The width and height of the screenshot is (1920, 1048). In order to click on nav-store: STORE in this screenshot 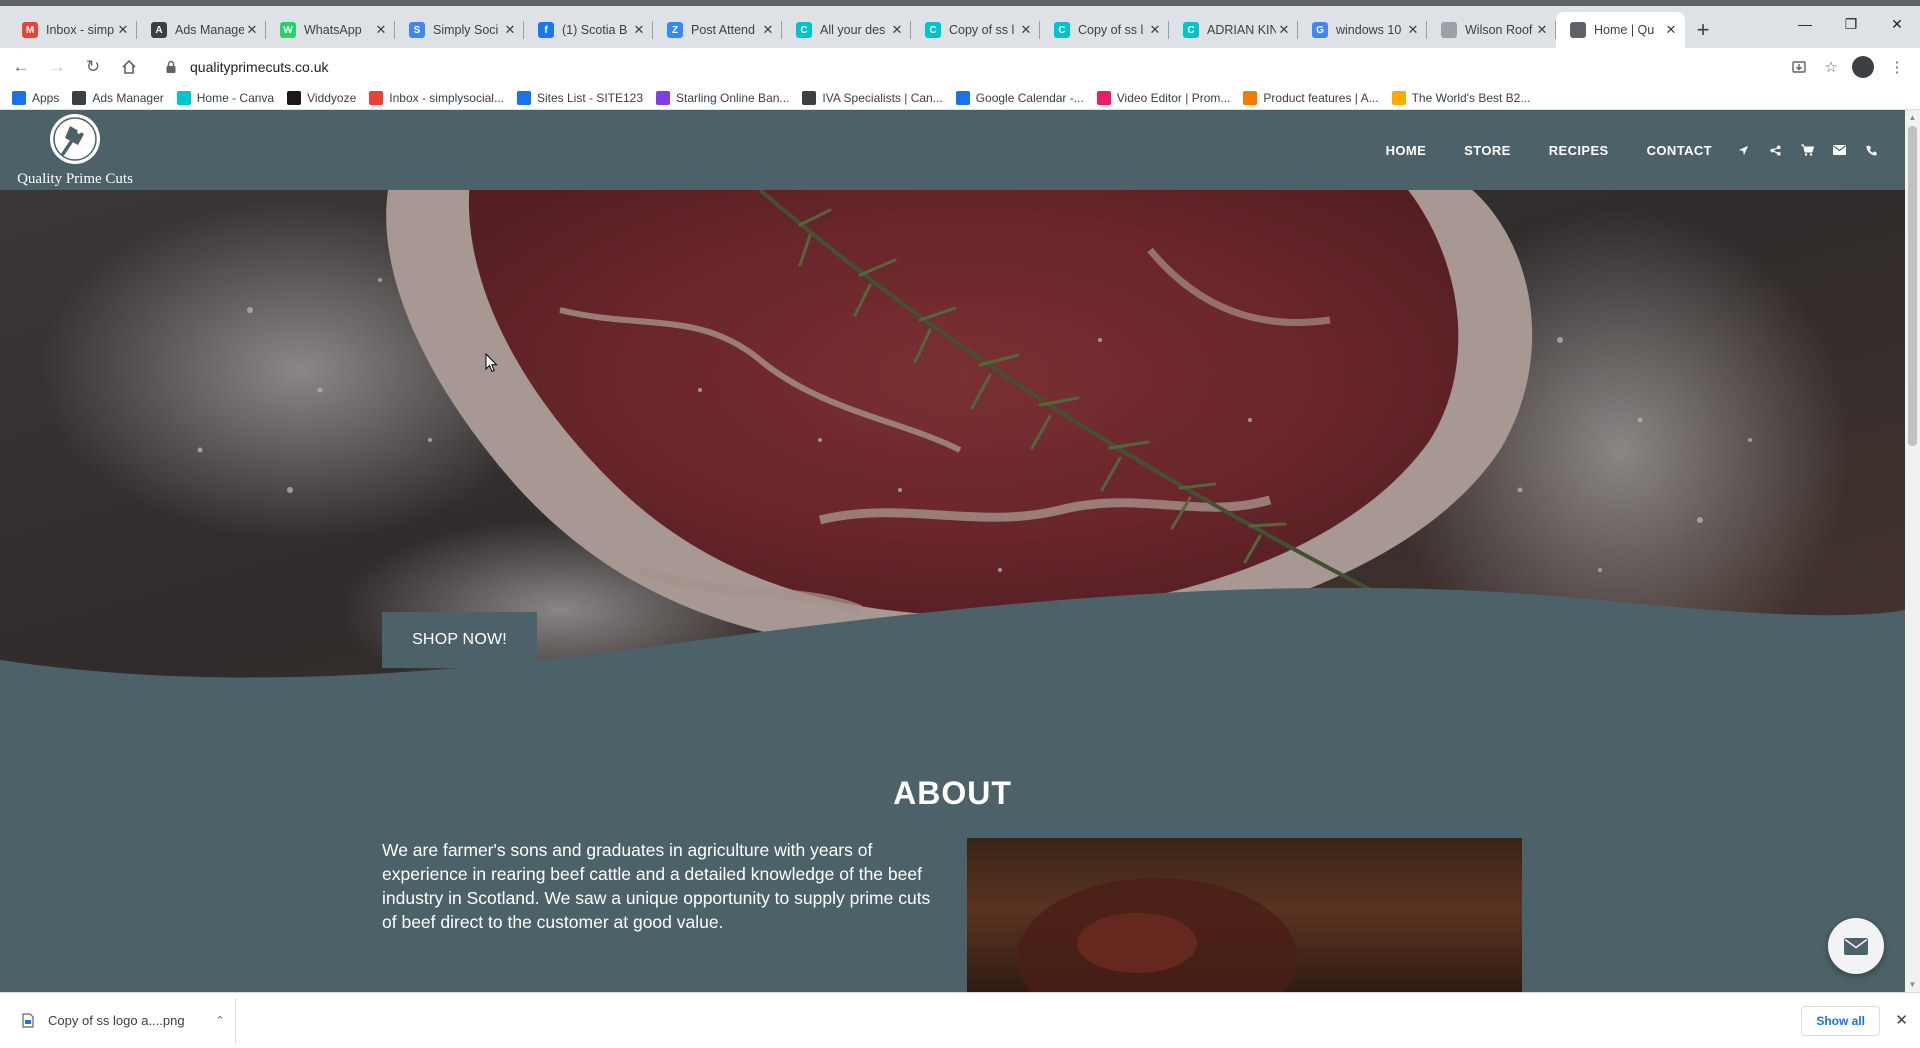, I will do `click(1487, 150)`.